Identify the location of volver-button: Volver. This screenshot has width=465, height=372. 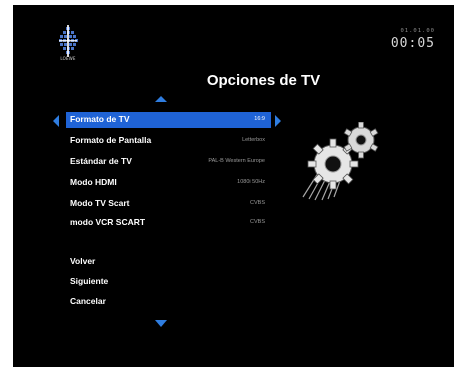
(82, 261).